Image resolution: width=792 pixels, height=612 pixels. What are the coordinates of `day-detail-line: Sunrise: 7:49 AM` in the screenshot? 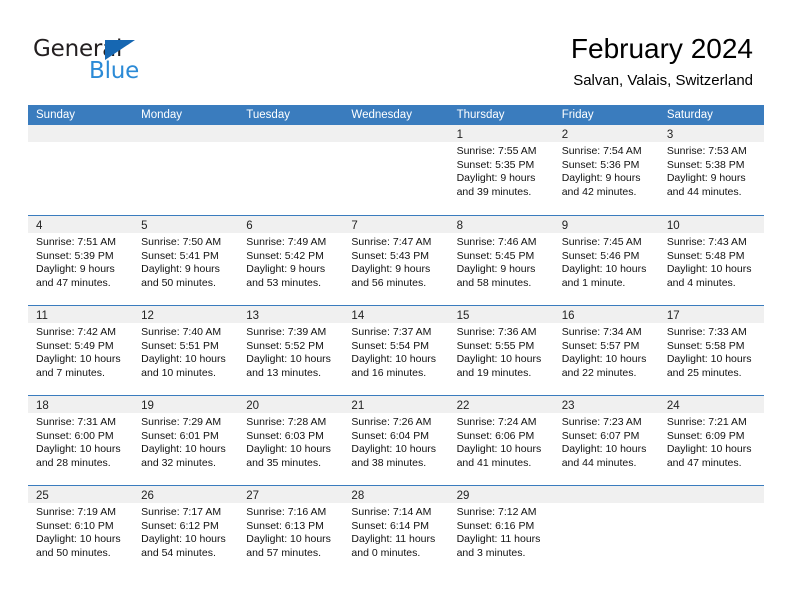 It's located at (286, 242).